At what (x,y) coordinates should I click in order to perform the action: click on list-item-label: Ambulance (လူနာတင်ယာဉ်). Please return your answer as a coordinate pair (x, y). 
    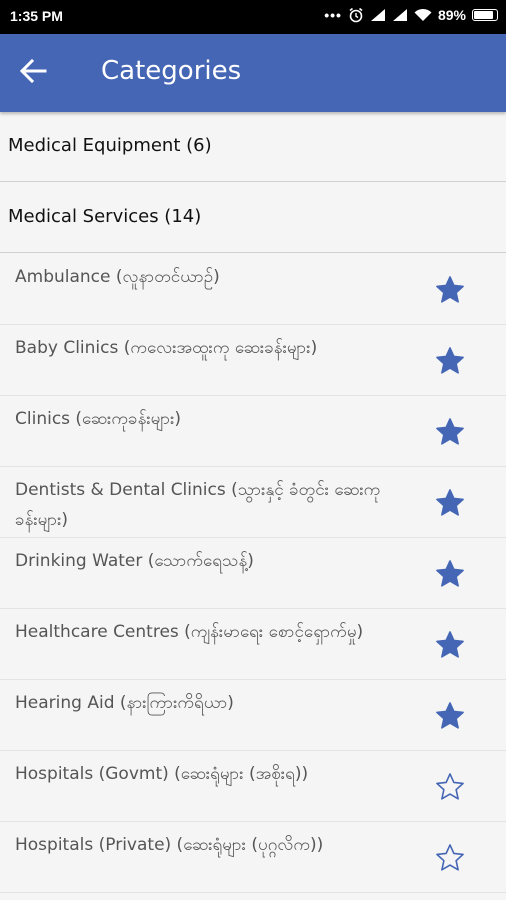
    Looking at the image, I should click on (117, 277).